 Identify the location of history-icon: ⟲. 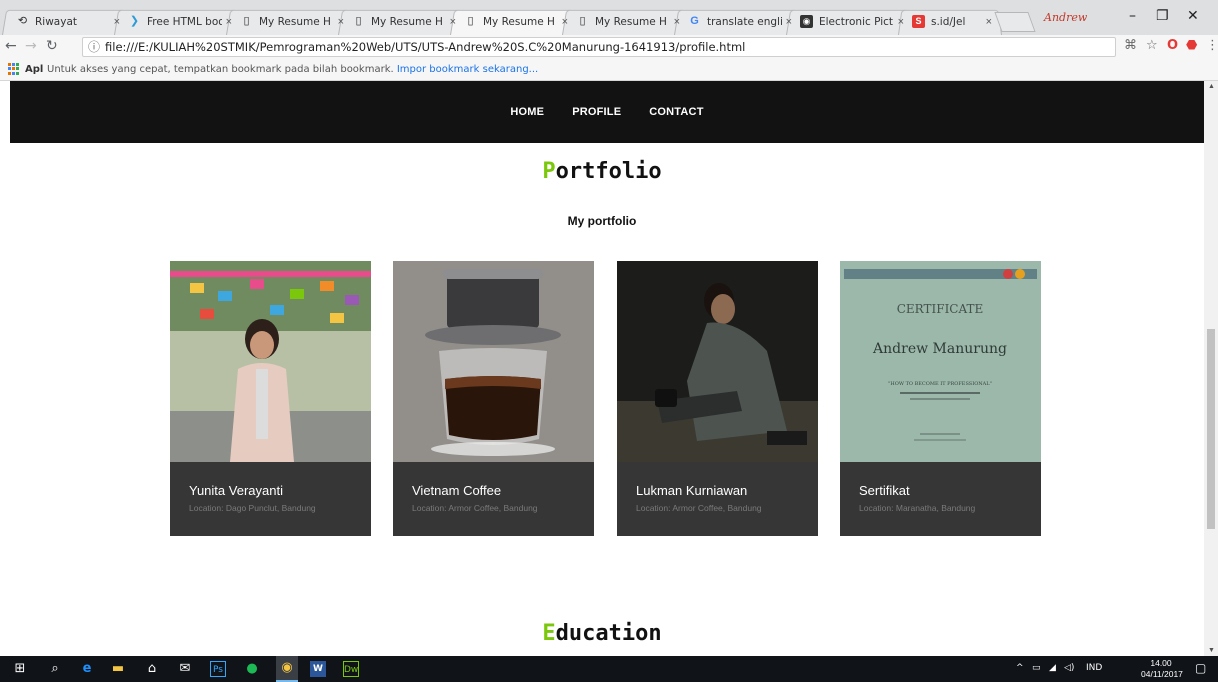
(22, 21).